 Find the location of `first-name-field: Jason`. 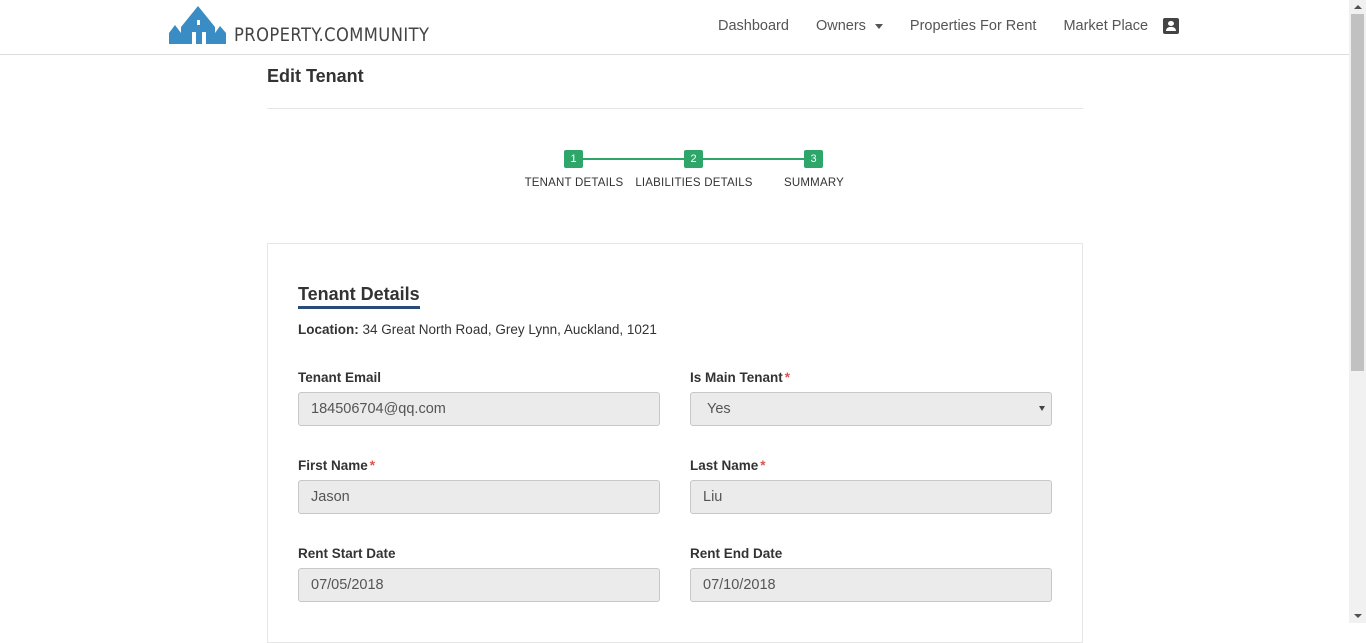

first-name-field: Jason is located at coordinates (479, 497).